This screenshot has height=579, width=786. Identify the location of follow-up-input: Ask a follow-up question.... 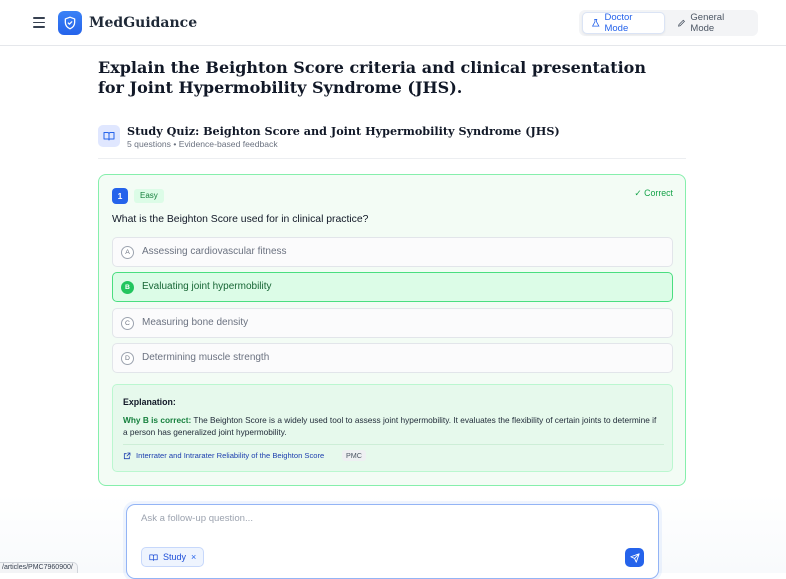
(197, 518).